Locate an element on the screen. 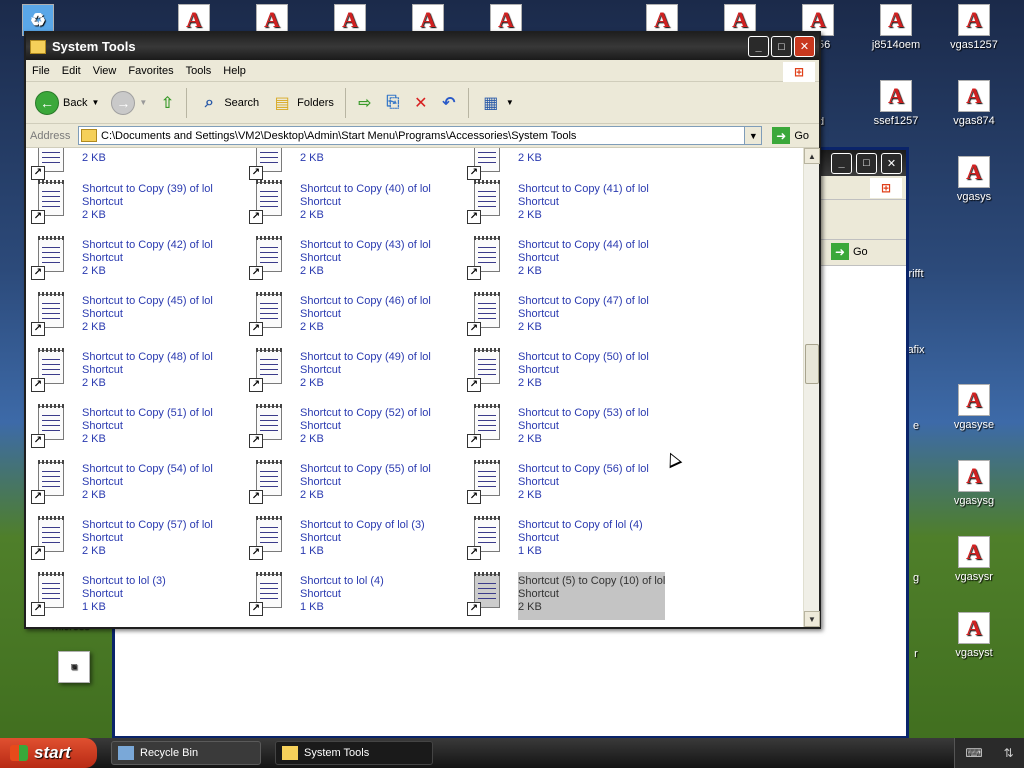  menu-help: Help is located at coordinates (234, 71).